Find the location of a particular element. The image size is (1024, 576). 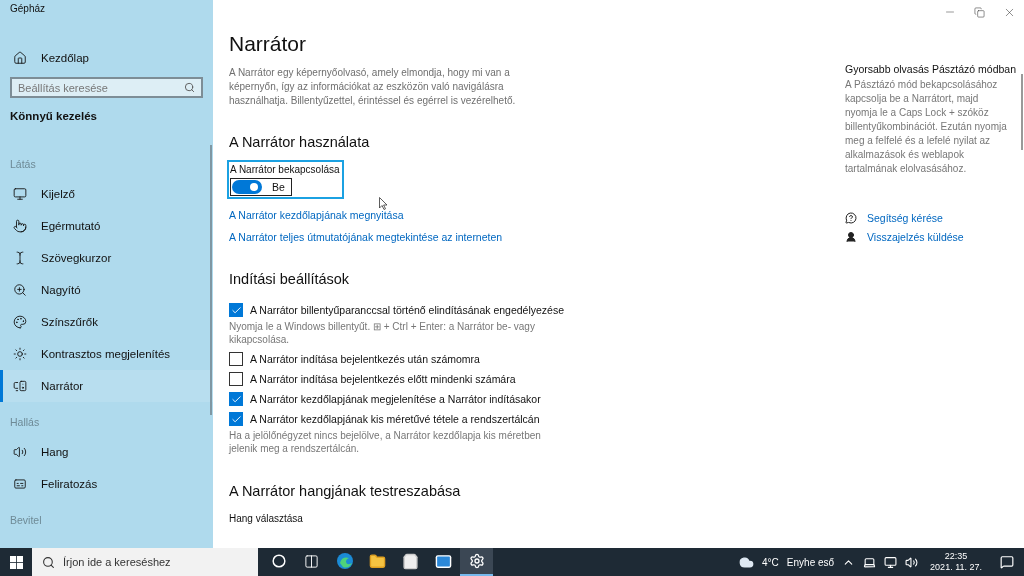

toggle-label: A Narrátor bekapcsolása is located at coordinates (285, 169).